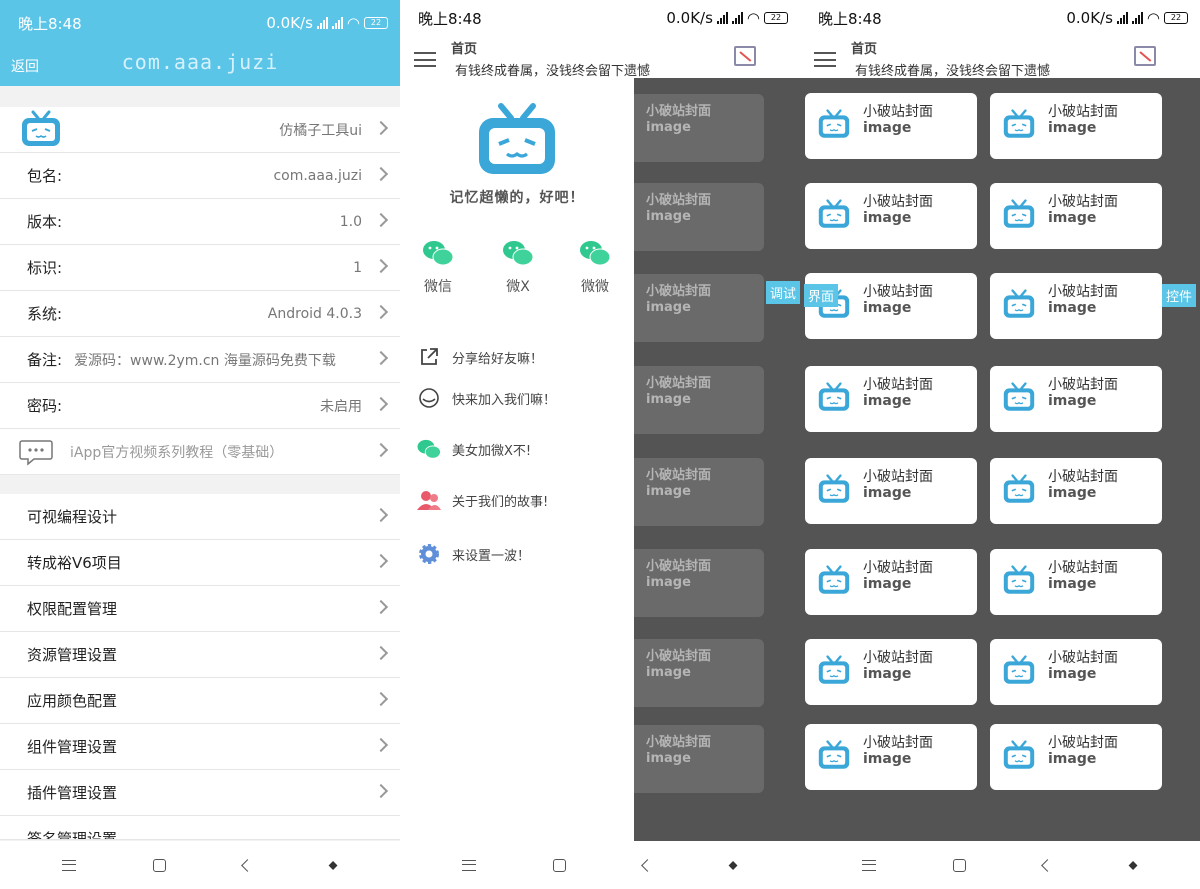  I want to click on wechat-w-item: 微微, so click(595, 267).